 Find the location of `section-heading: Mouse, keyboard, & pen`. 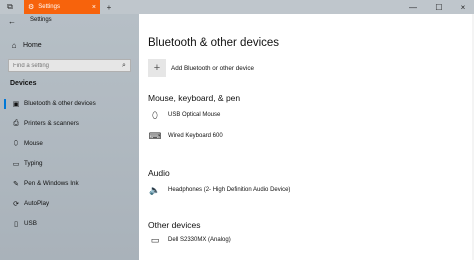

section-heading: Mouse, keyboard, & pen is located at coordinates (194, 98).